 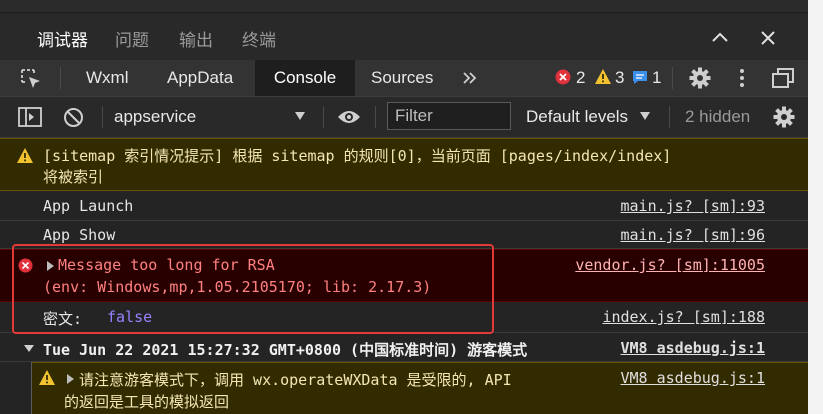 I want to click on console-log-row: App Launch main.js? [sm]:93, so click(x=404, y=206).